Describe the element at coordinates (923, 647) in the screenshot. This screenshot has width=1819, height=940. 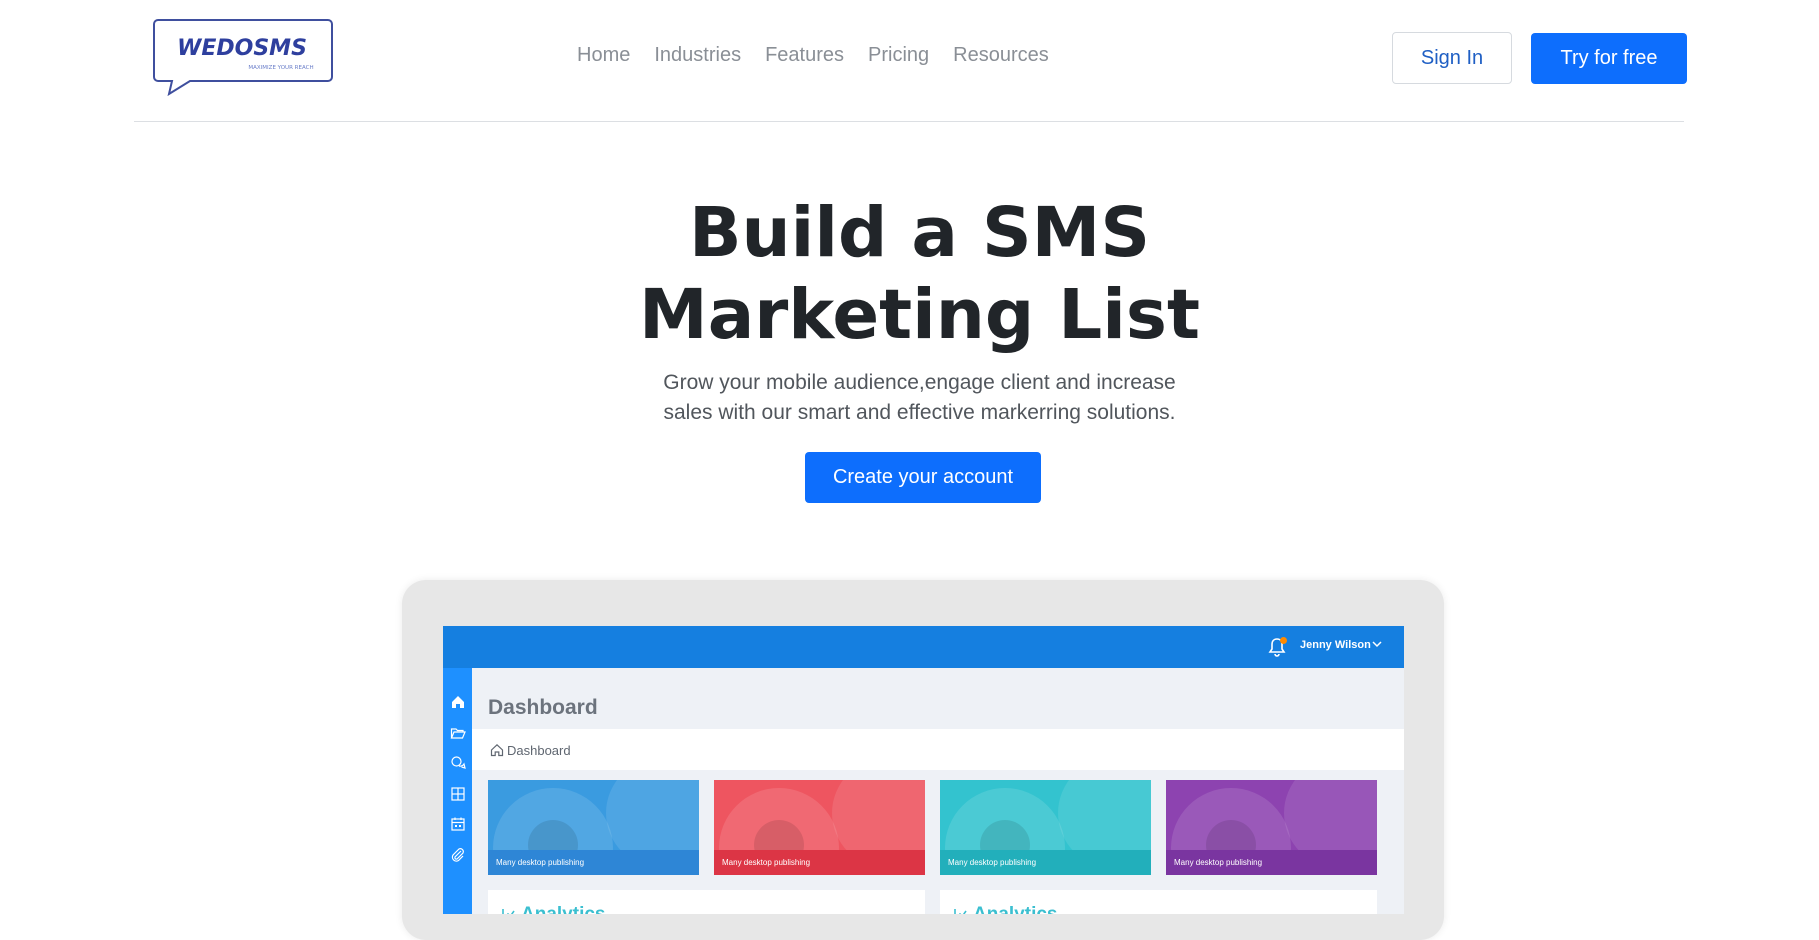
I see `mockup-topbar: Jenny Wilson` at that location.